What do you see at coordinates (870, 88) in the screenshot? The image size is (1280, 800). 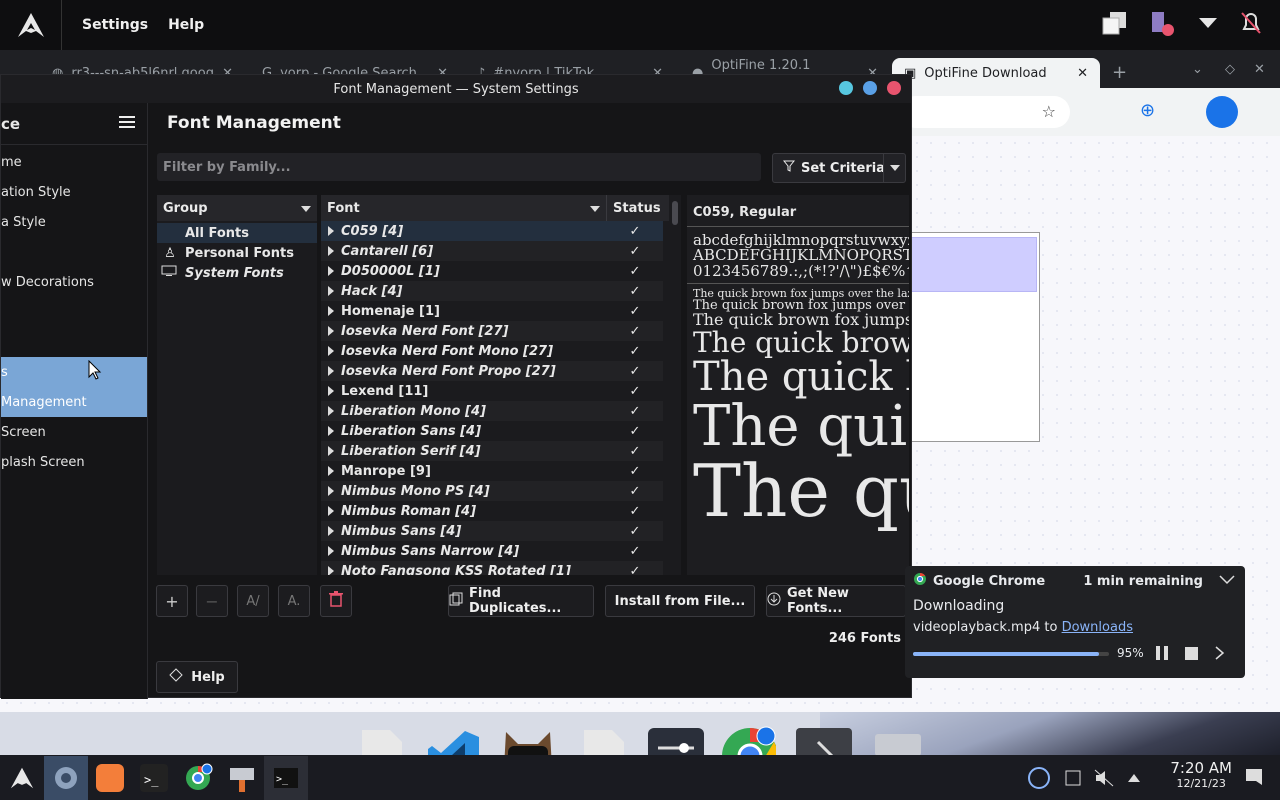 I see `maximize-icon` at bounding box center [870, 88].